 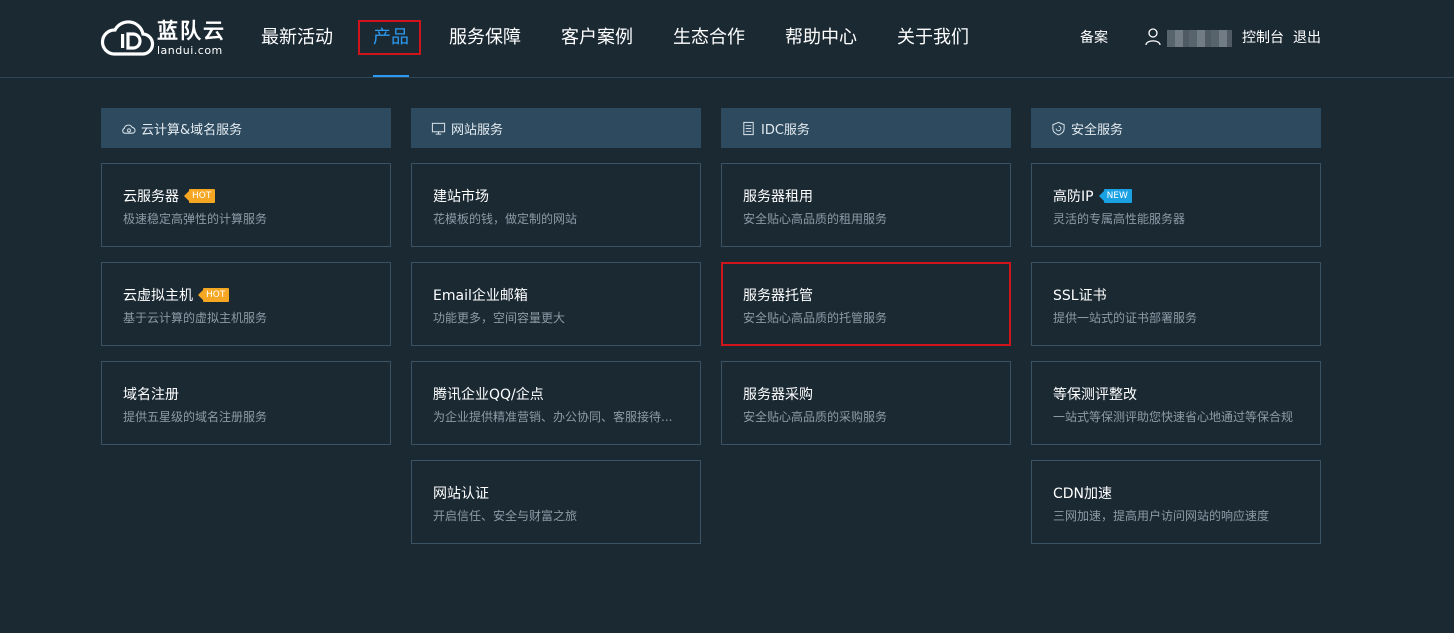 I want to click on nav-item-customer-cases: 客户案例, so click(x=597, y=38).